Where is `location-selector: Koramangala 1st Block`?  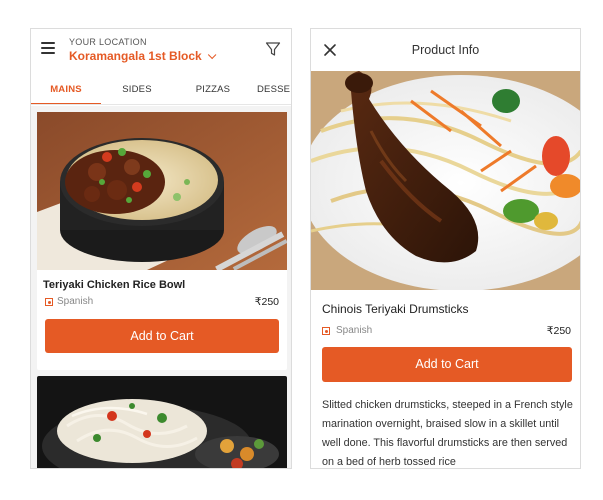 location-selector: Koramangala 1st Block is located at coordinates (143, 56).